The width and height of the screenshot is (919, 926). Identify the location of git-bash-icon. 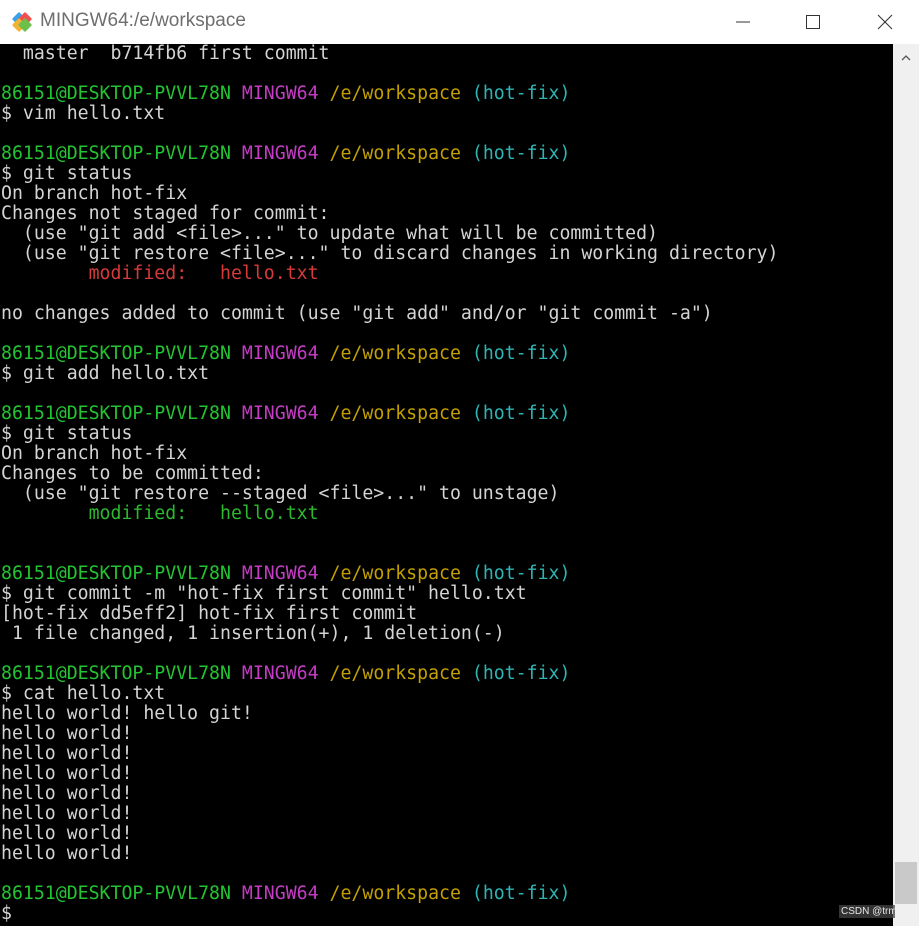
(22, 22).